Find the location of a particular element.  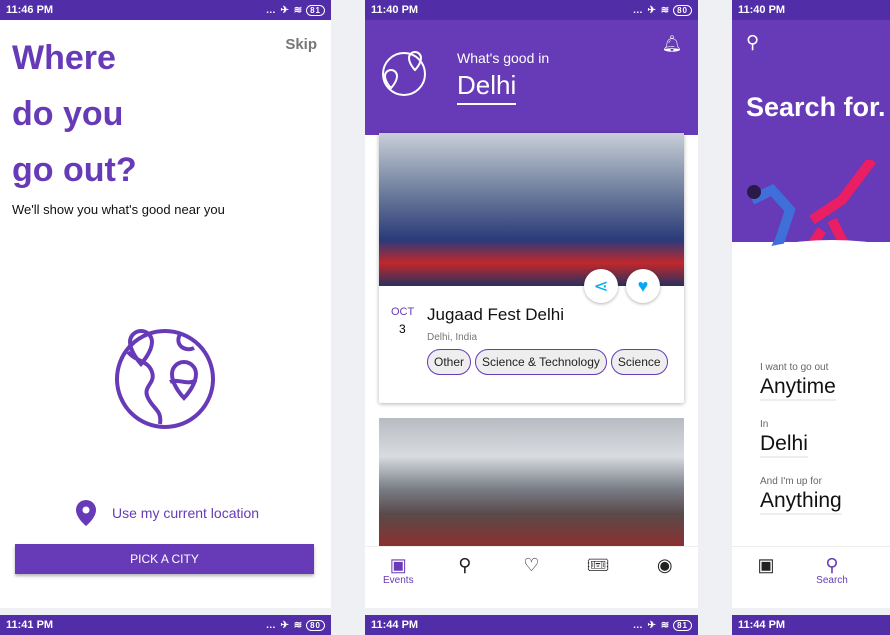

tag-chip: Science & Technology is located at coordinates (541, 362).